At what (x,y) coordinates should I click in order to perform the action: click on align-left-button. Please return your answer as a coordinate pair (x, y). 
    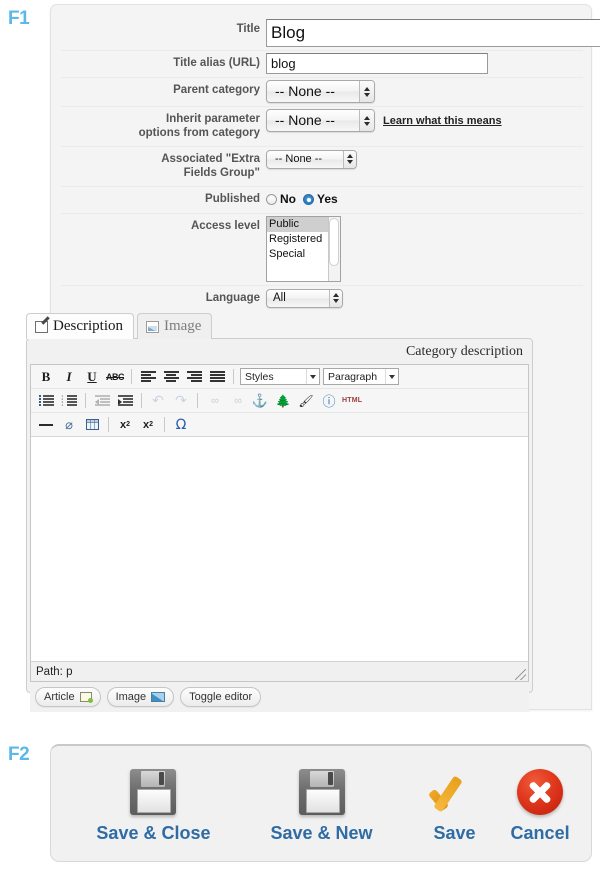
    Looking at the image, I should click on (148, 376).